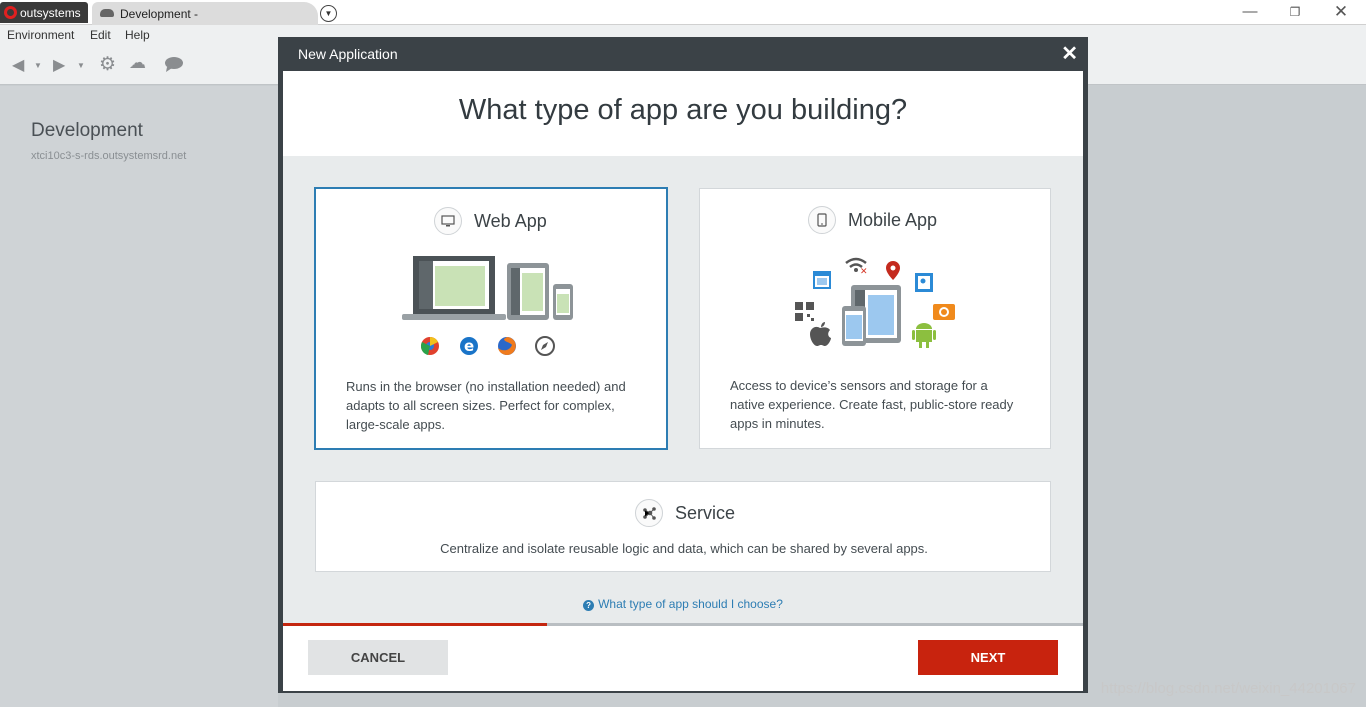 The height and width of the screenshot is (707, 1366). What do you see at coordinates (50, 12) in the screenshot?
I see `home-tab-label: outsystems` at bounding box center [50, 12].